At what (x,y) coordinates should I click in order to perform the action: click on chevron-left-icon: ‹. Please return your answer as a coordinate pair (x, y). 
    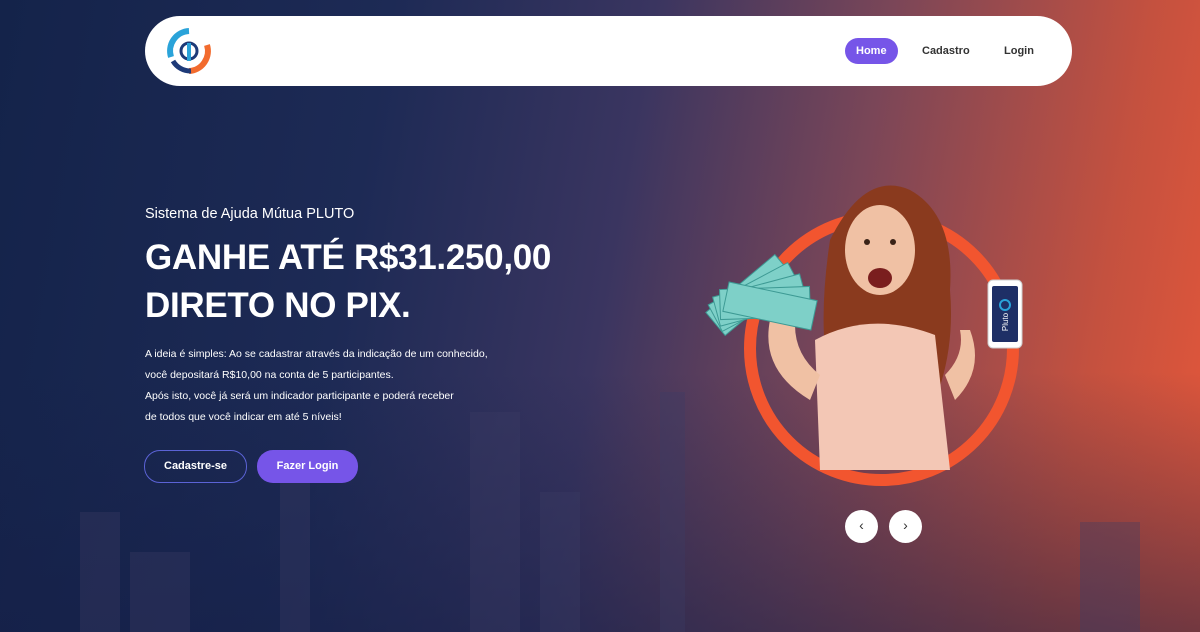
    Looking at the image, I should click on (861, 525).